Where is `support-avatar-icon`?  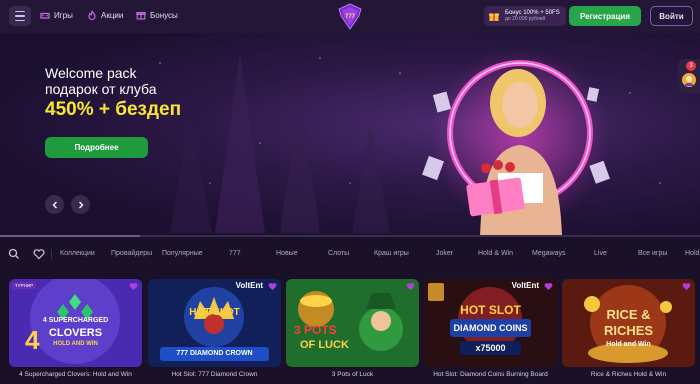 support-avatar-icon is located at coordinates (689, 80).